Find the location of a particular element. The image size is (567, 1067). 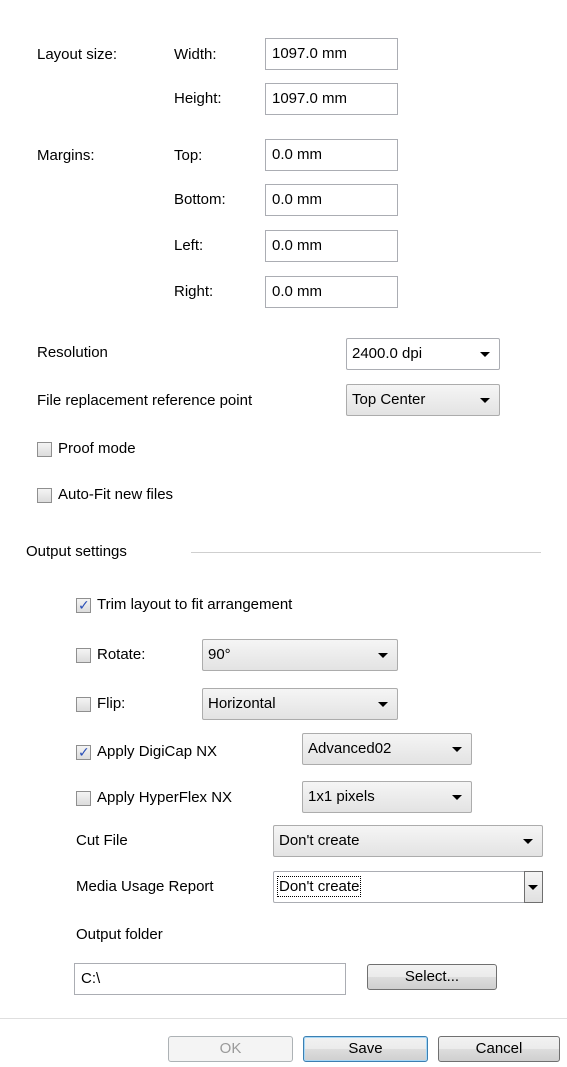

rotate-combo: 90° is located at coordinates (300, 655).